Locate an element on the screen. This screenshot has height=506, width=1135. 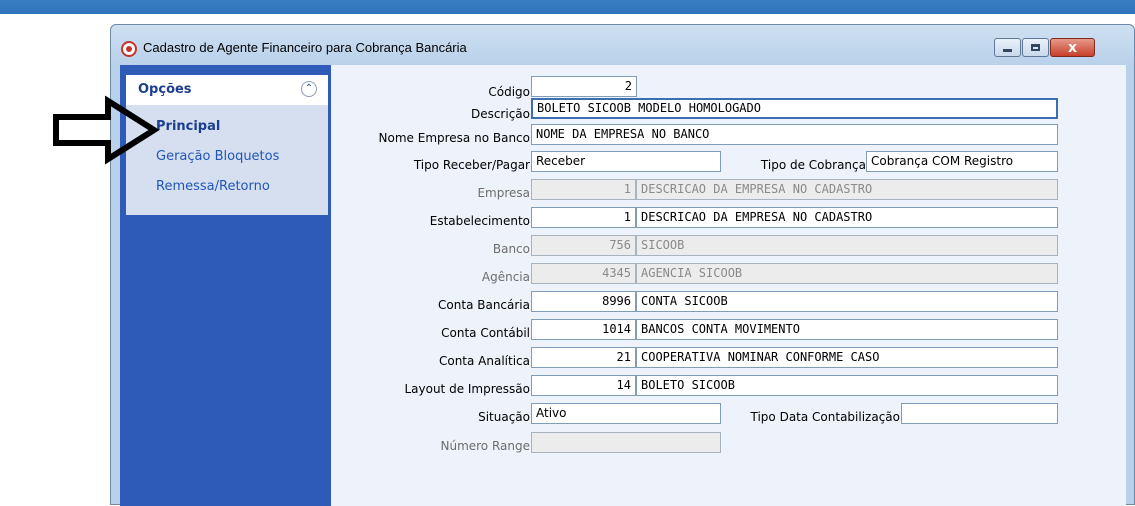
minimize-icon is located at coordinates (1007, 50).